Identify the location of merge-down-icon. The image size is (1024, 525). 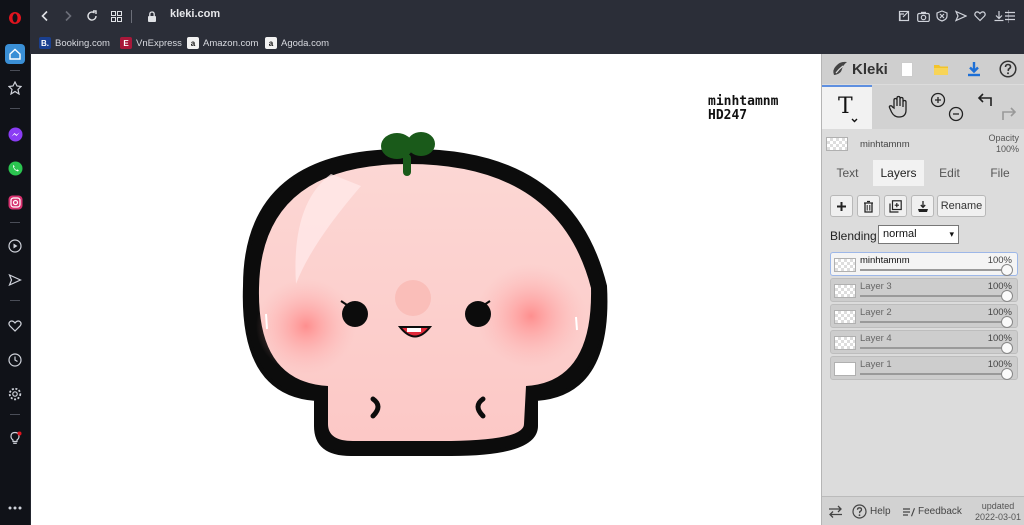
(922, 206).